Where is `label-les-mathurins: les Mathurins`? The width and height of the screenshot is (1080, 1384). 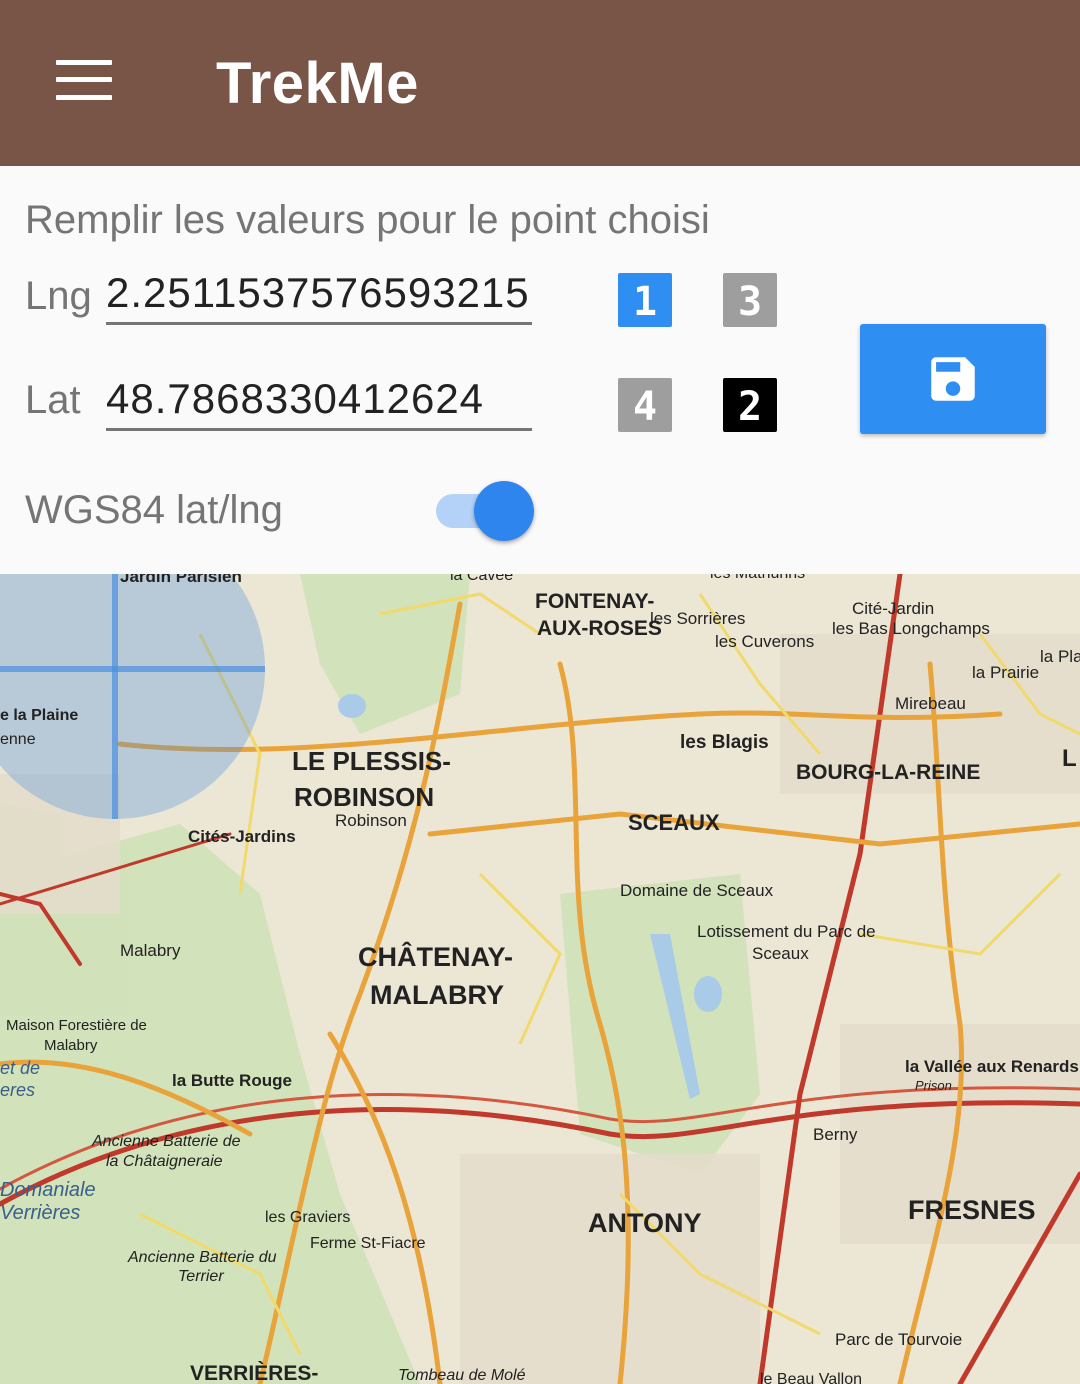 label-les-mathurins: les Mathurins is located at coordinates (757, 578).